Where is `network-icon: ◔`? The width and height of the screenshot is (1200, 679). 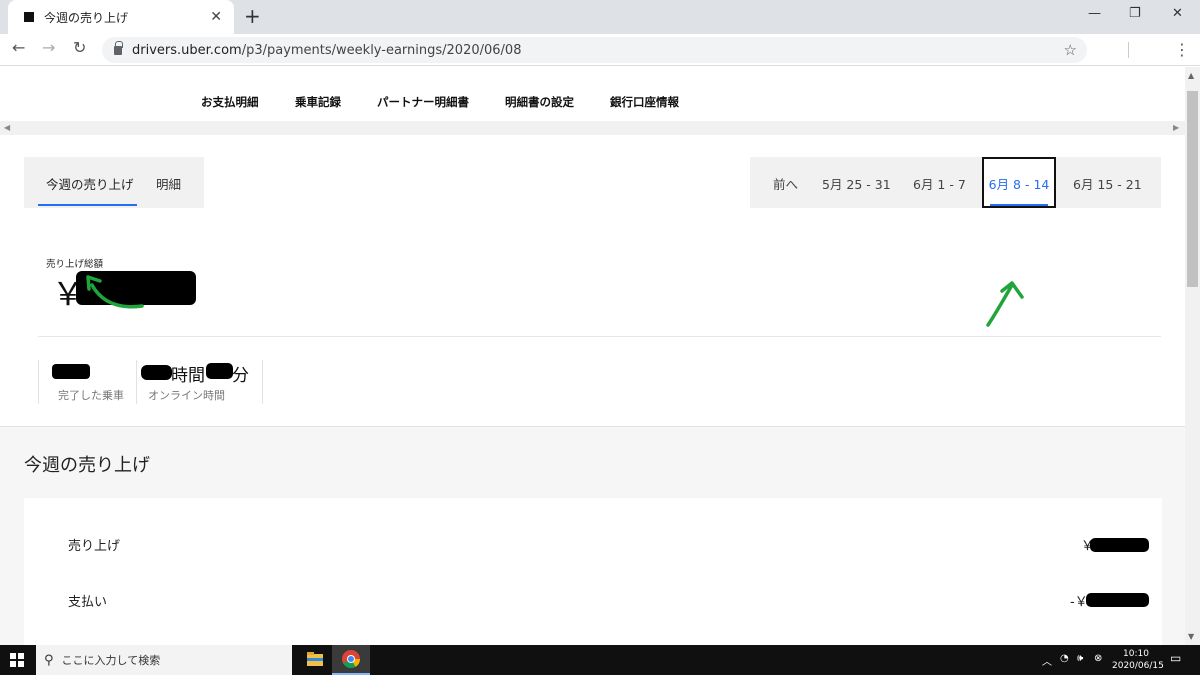 network-icon: ◔ is located at coordinates (1064, 658).